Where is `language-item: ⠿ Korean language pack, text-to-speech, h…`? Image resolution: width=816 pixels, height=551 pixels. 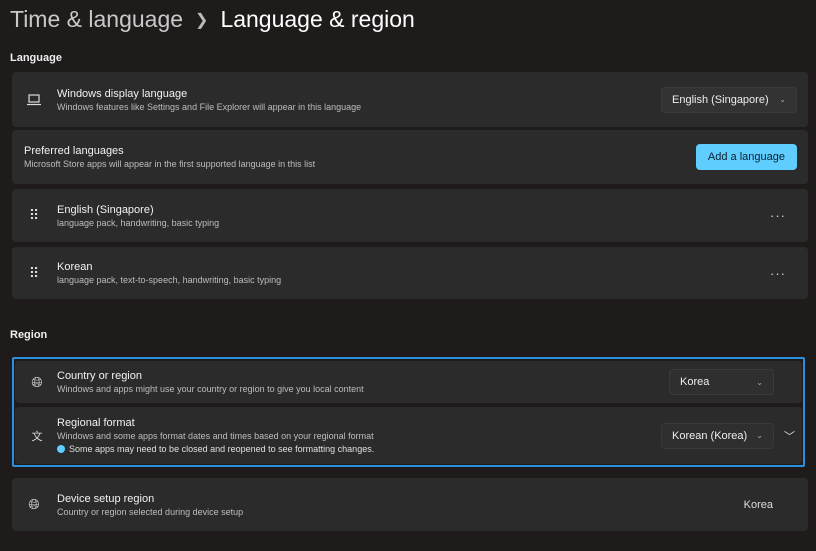
language-item: ⠿ Korean language pack, text-to-speech, h… is located at coordinates (410, 273).